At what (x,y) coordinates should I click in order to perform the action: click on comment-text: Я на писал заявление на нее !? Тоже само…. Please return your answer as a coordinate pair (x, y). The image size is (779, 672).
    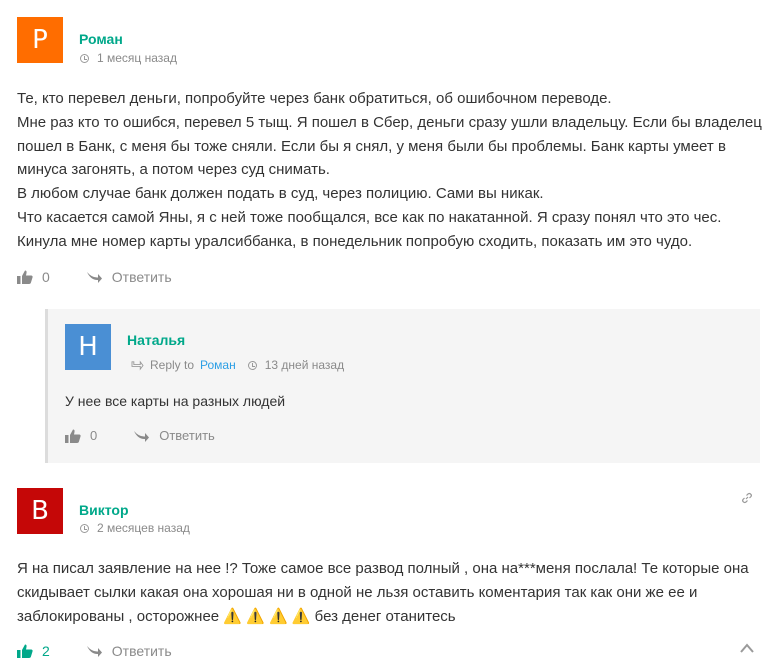
    Looking at the image, I should click on (389, 592).